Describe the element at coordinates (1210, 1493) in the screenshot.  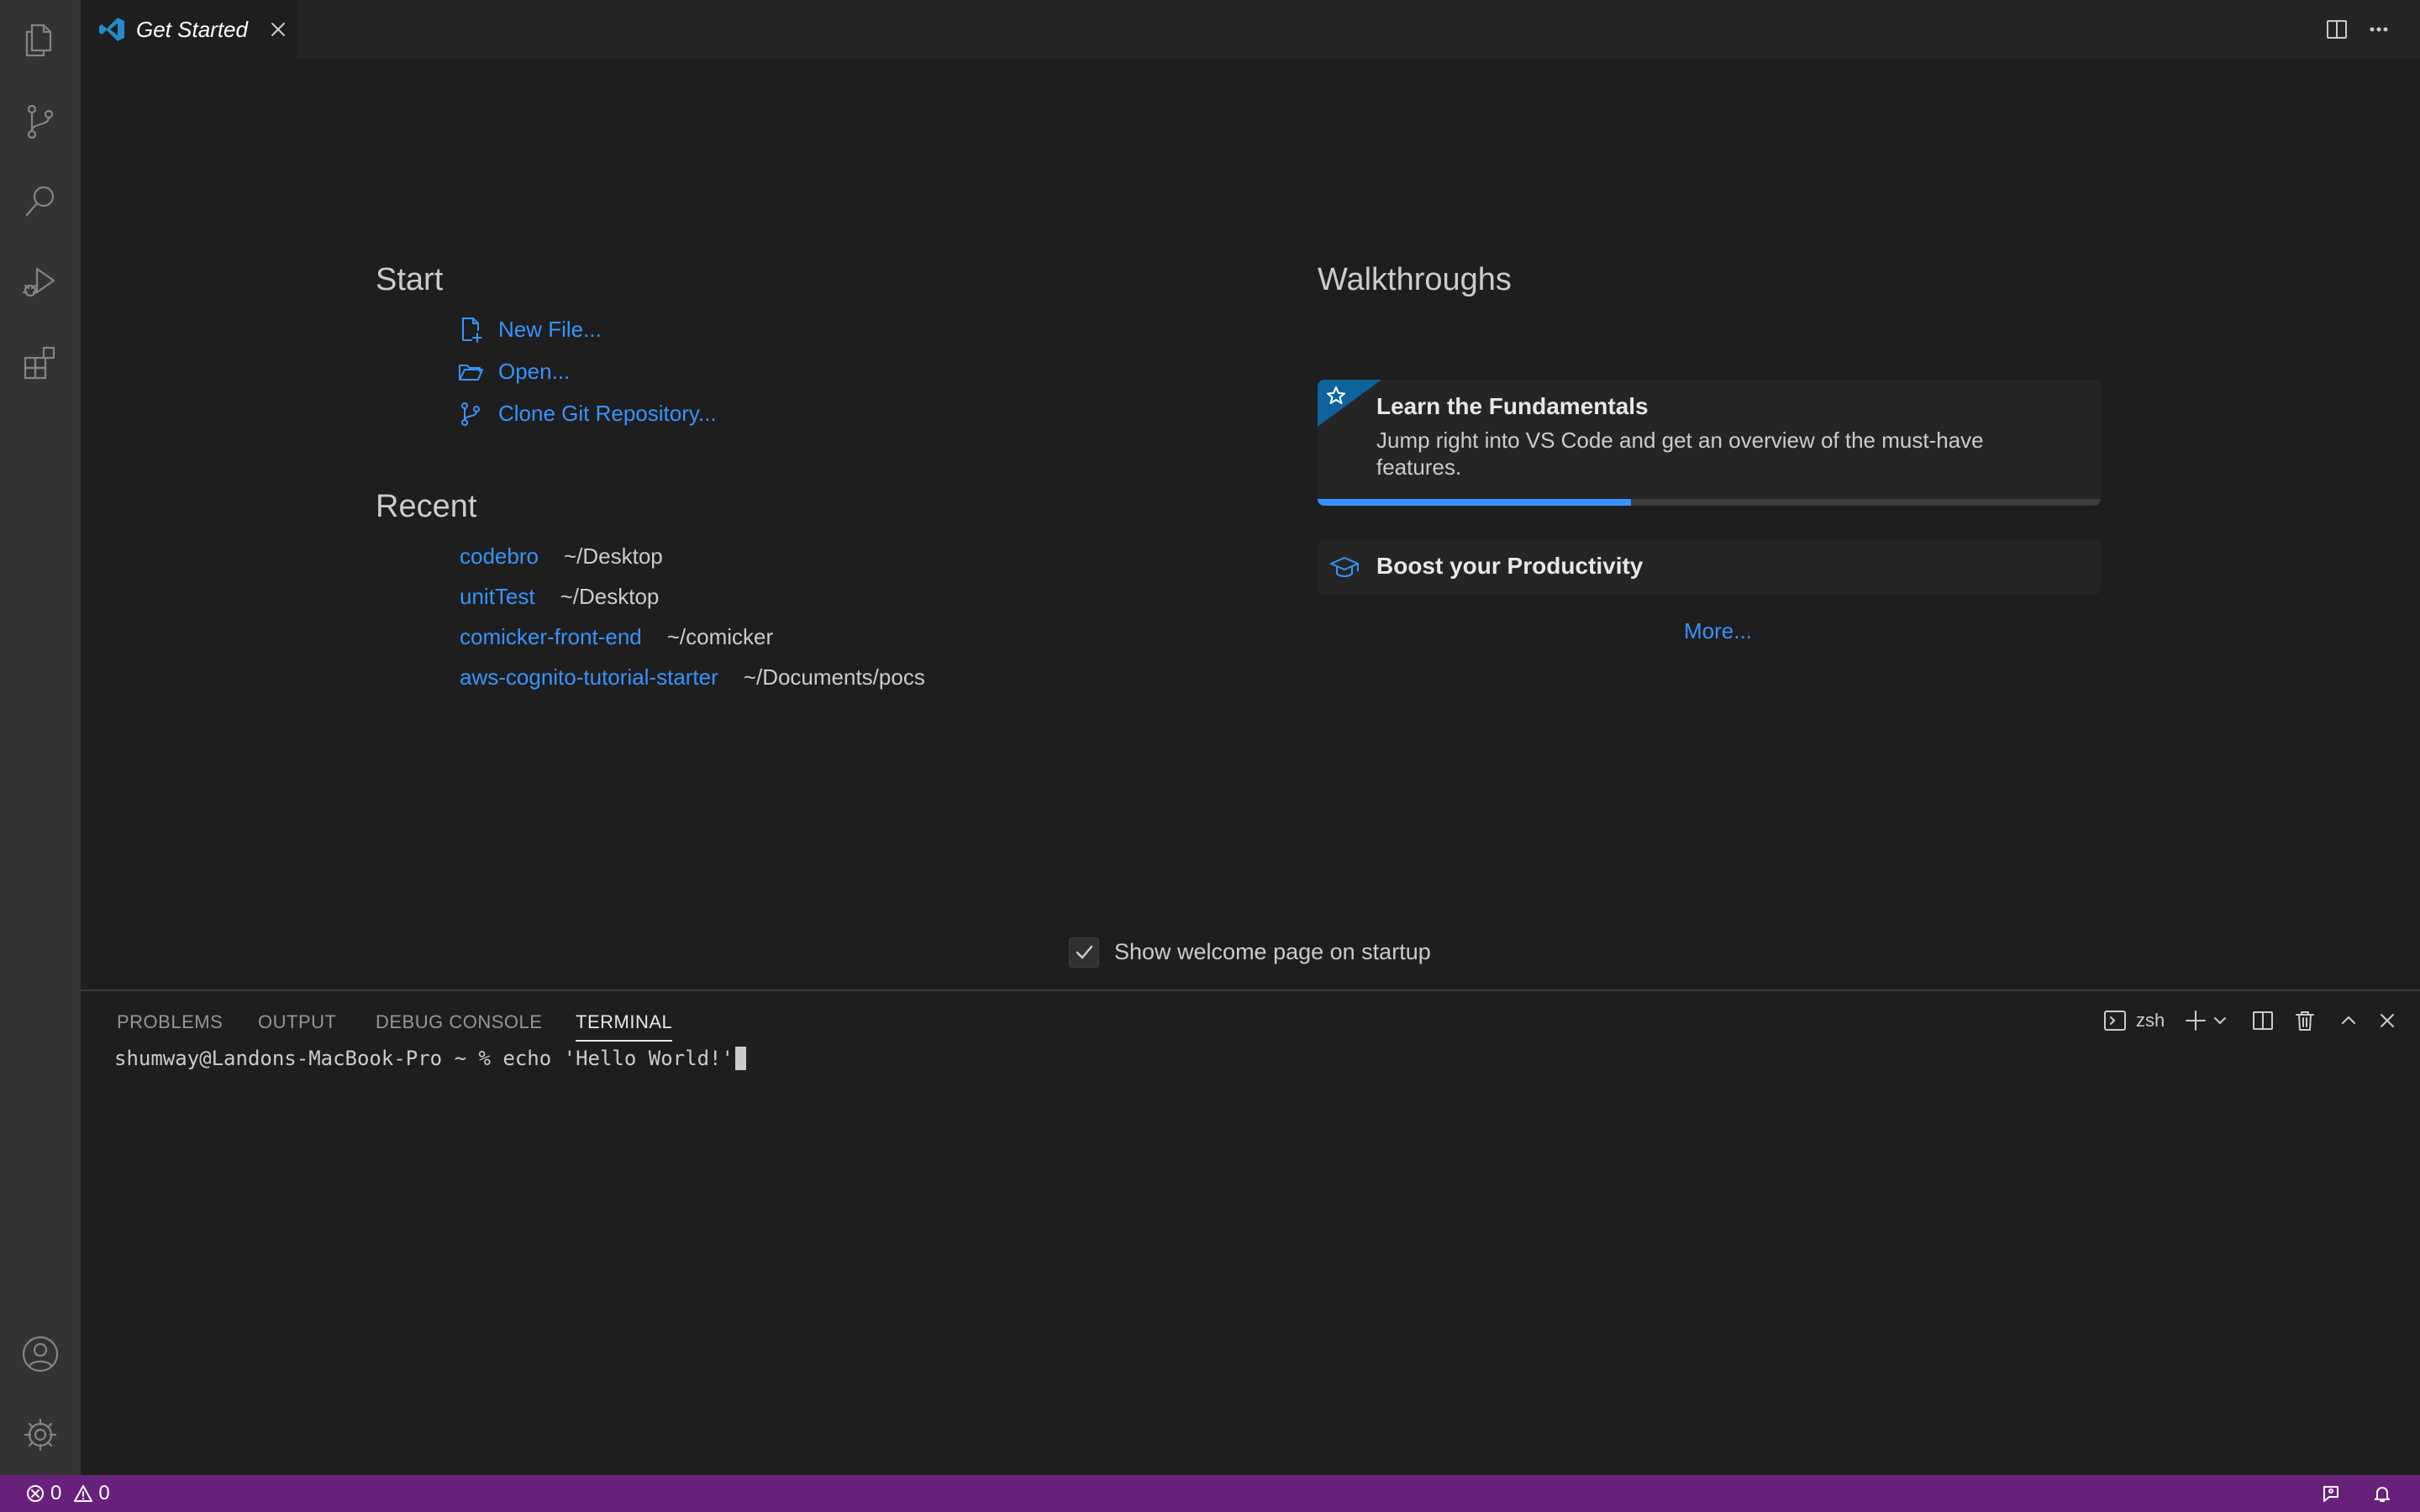
I see `status-bar: 0 0` at that location.